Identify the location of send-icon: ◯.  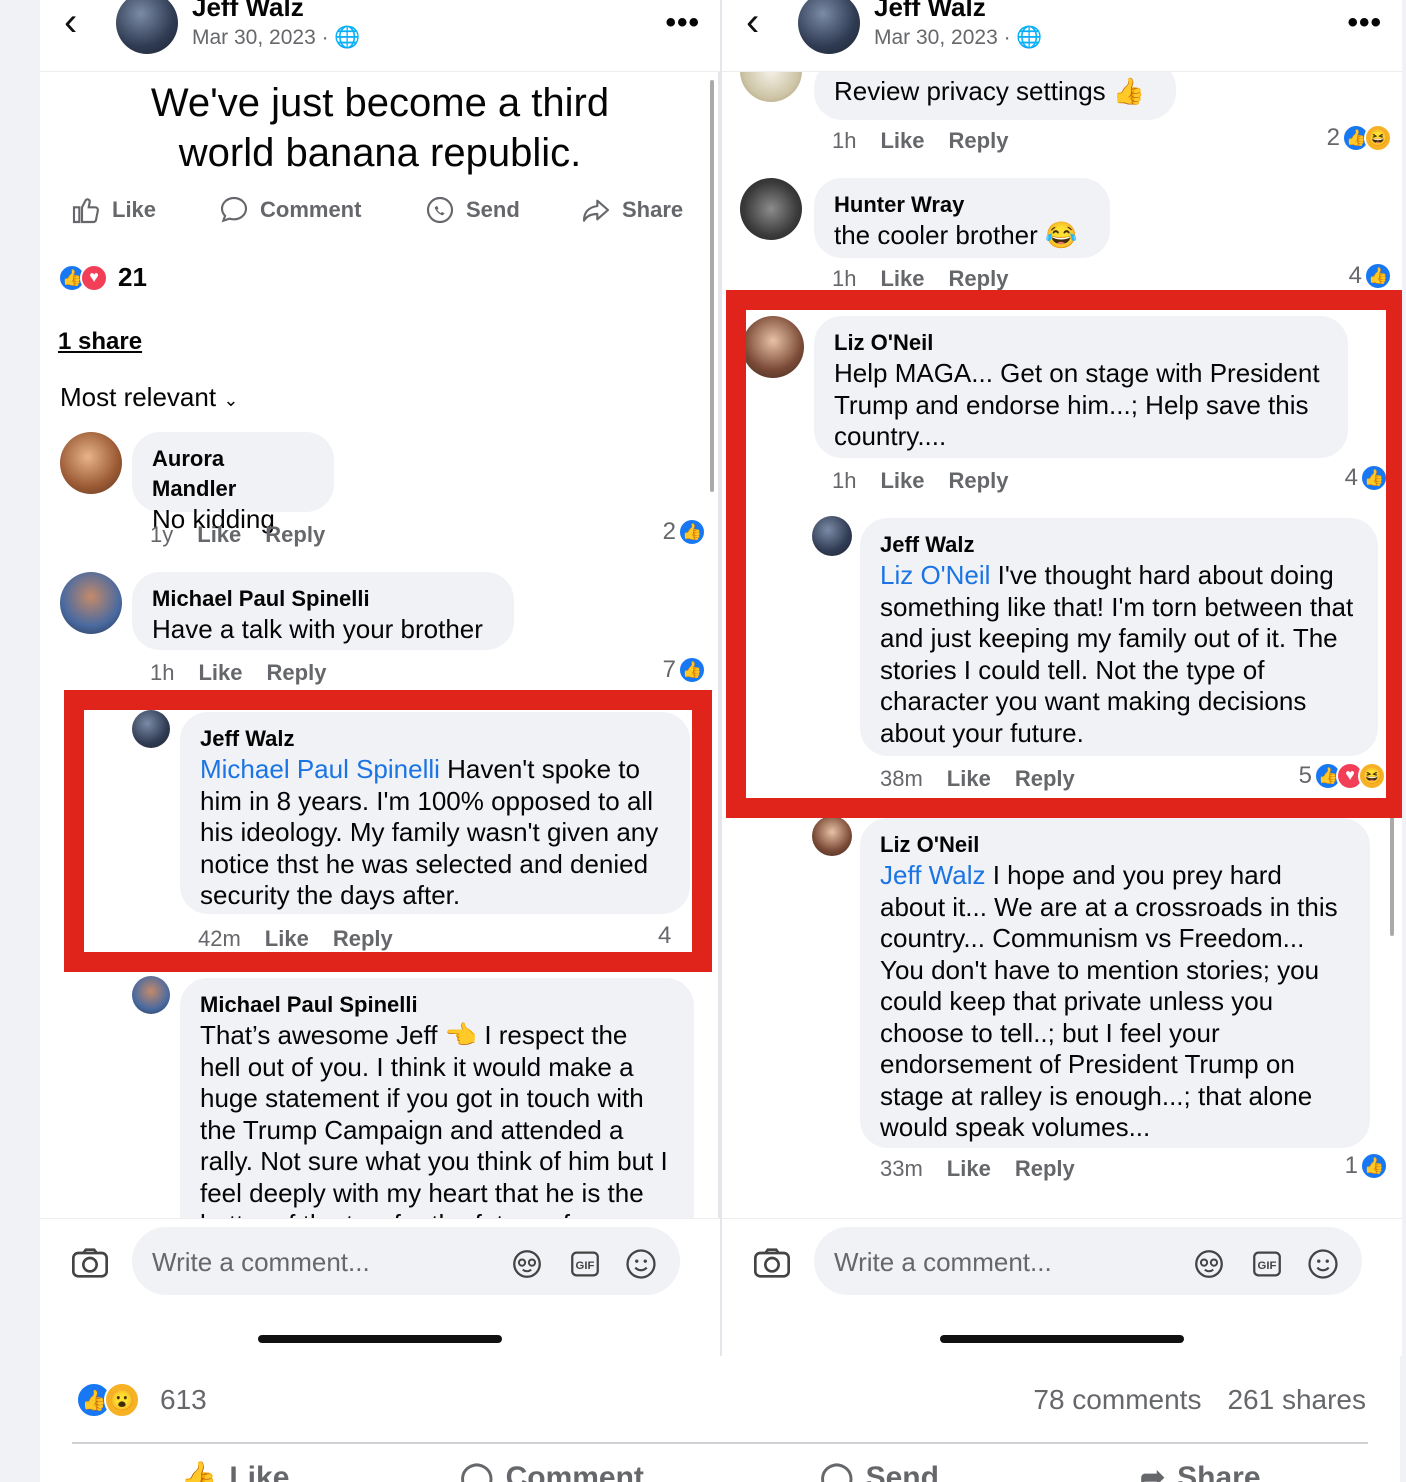
(837, 1471).